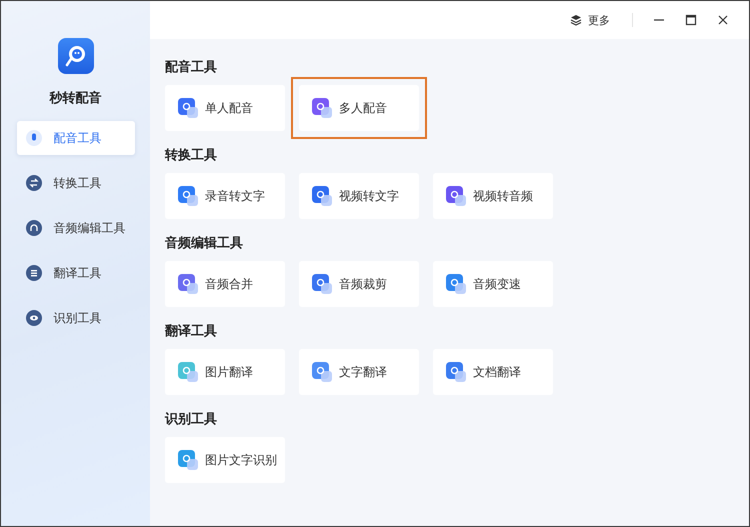 The width and height of the screenshot is (750, 527). Describe the element at coordinates (225, 460) in the screenshot. I see `tool-card: 图片文字识别` at that location.